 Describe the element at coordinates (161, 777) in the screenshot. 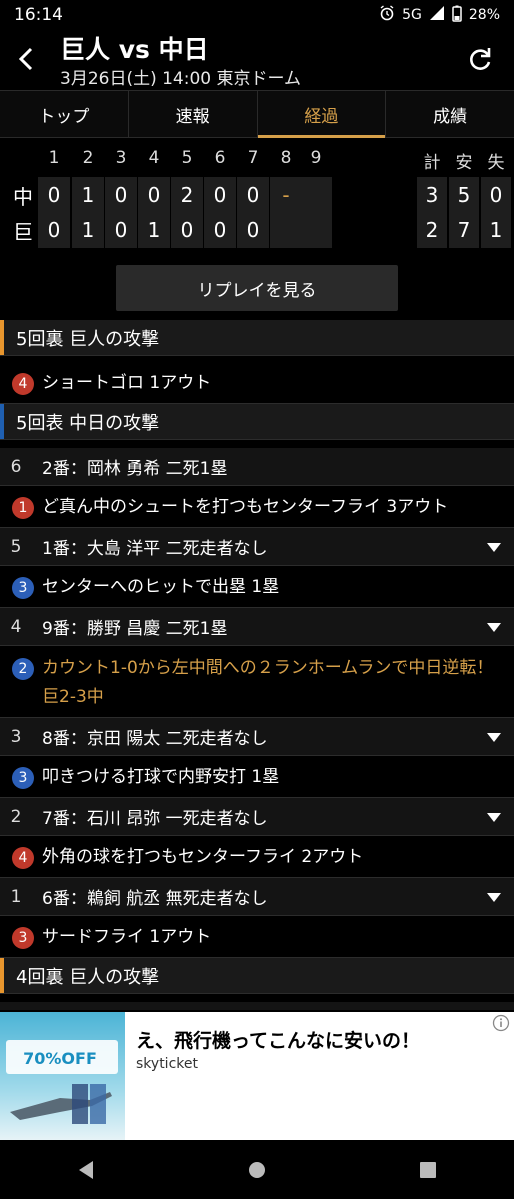

I see `play-description: 叩きつける打球で内野安打 1塁` at that location.